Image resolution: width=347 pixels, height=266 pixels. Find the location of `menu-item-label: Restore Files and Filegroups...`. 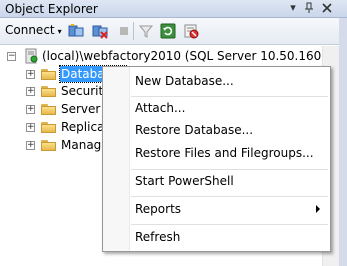

menu-item-label: Restore Files and Filegroups... is located at coordinates (224, 153).